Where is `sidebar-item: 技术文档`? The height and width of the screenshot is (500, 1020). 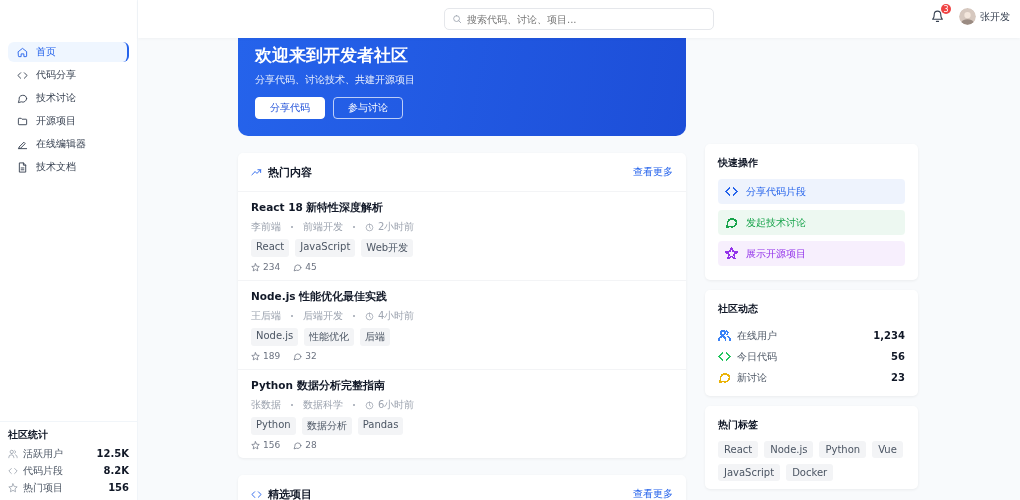 sidebar-item: 技术文档 is located at coordinates (68, 167).